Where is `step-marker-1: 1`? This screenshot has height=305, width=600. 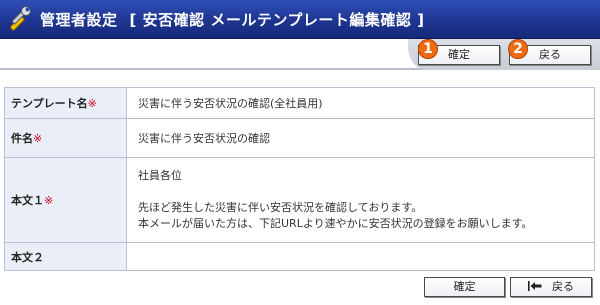
step-marker-1: 1 is located at coordinates (428, 49).